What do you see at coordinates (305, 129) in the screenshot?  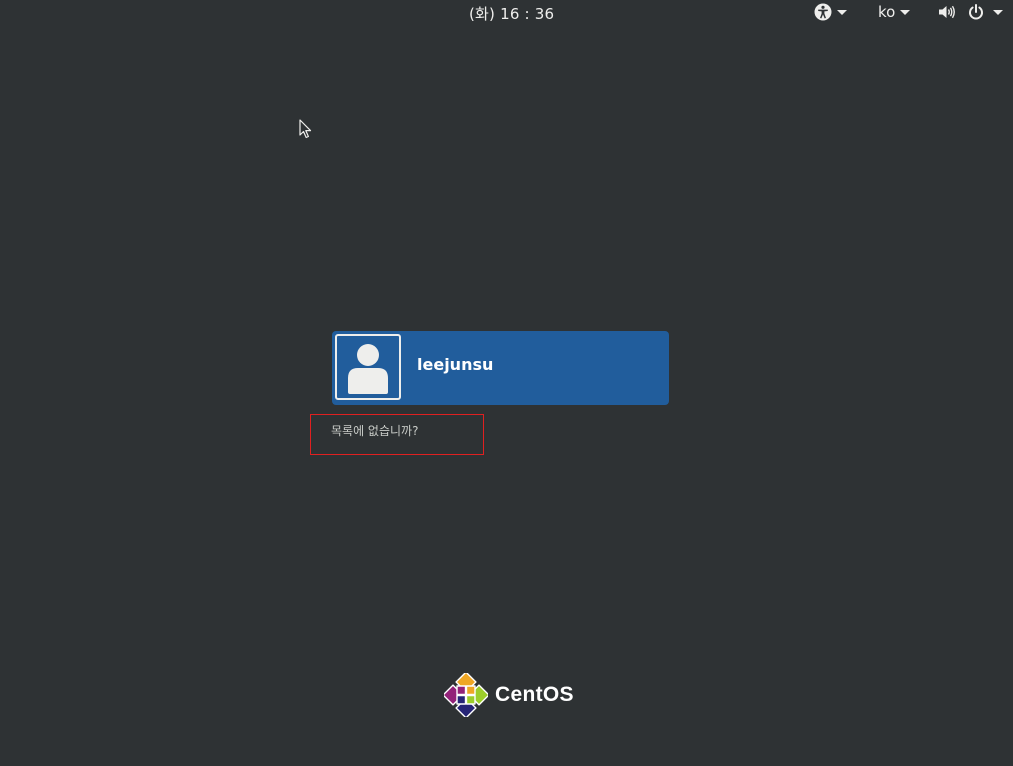 I see `mouse-cursor-icon` at bounding box center [305, 129].